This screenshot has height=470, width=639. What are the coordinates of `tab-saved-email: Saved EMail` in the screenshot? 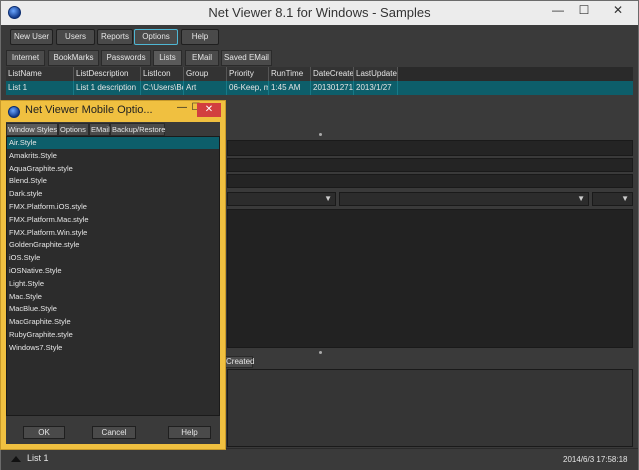 It's located at (246, 58).